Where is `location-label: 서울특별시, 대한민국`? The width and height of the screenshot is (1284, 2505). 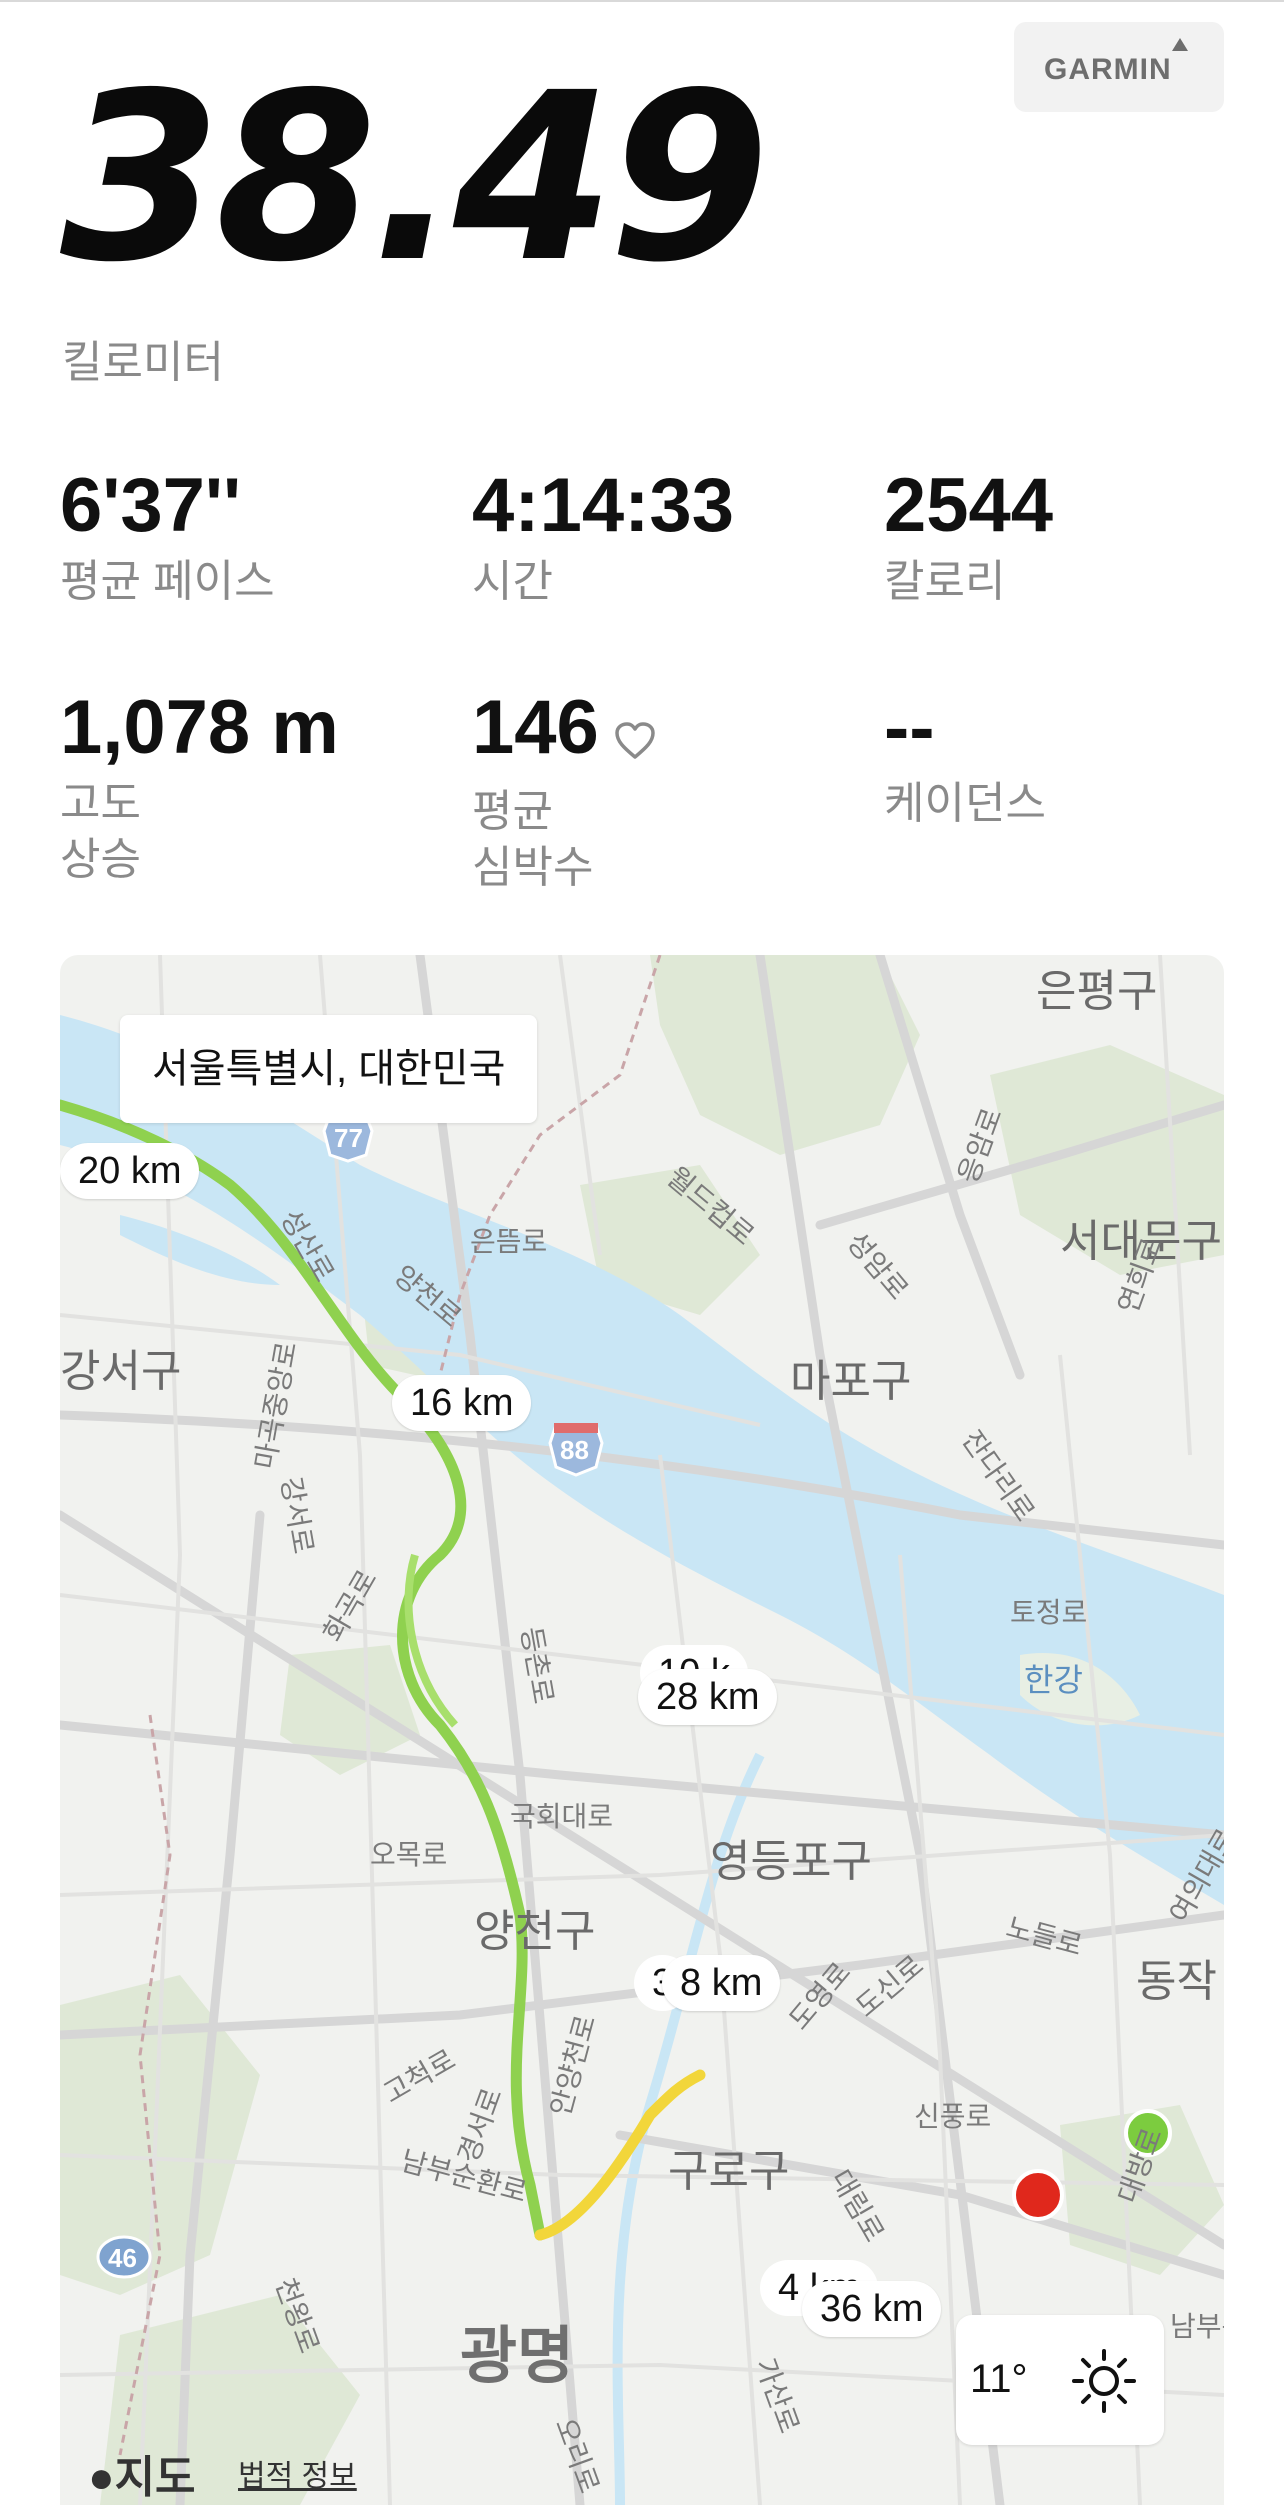 location-label: 서울특별시, 대한민국 is located at coordinates (329, 1069).